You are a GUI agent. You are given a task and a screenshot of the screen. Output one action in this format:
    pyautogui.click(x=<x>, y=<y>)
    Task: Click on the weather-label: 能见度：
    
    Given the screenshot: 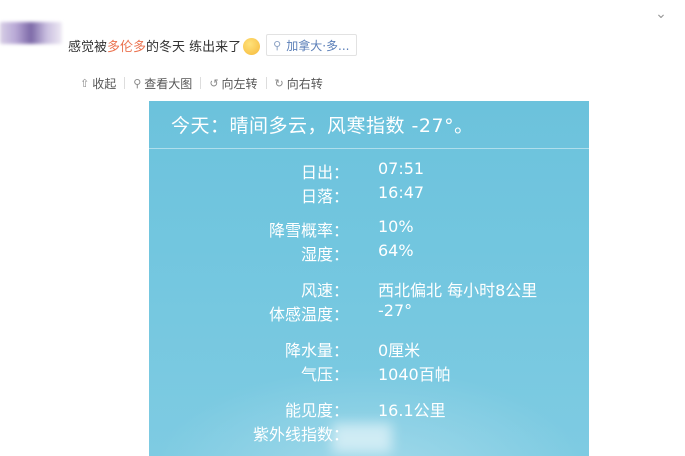 What is the action you would take?
    pyautogui.click(x=316, y=410)
    